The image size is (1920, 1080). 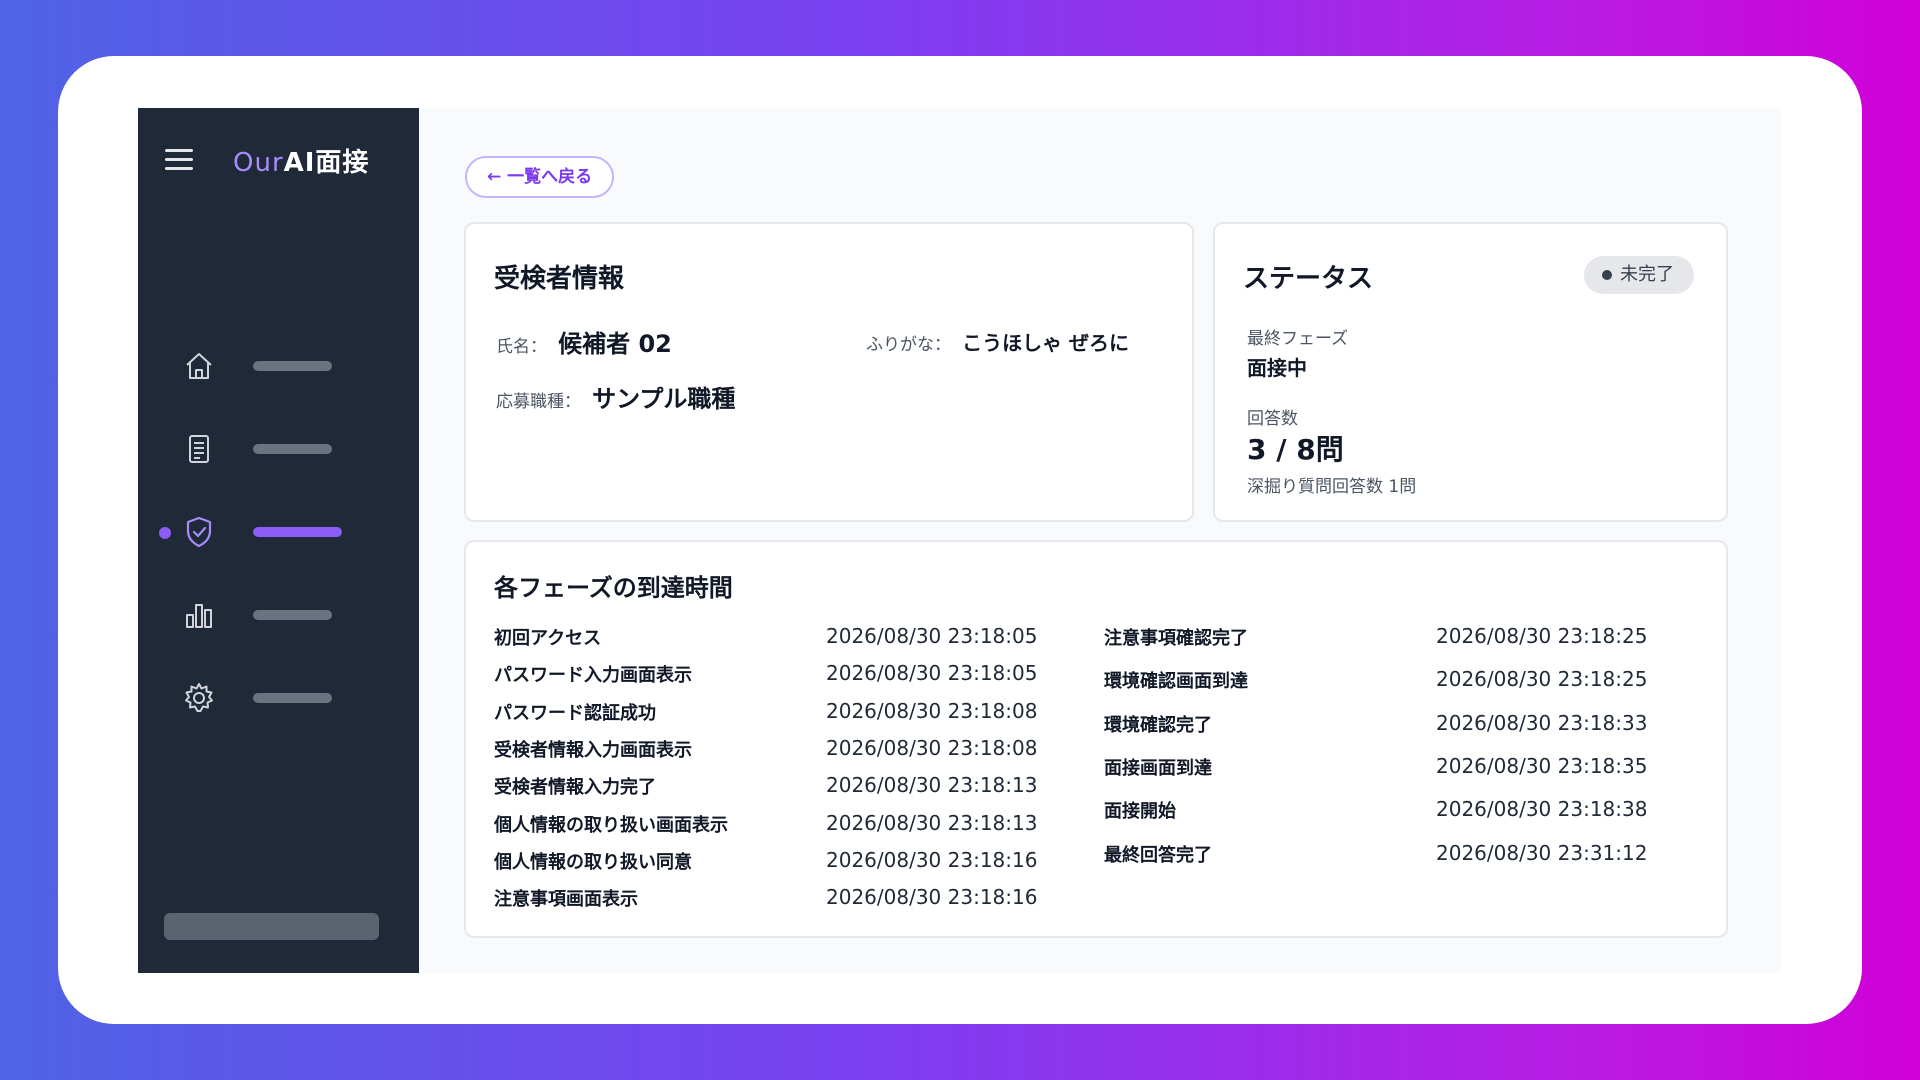 What do you see at coordinates (1542, 722) in the screenshot?
I see `phase-time: 2026/08/30 23:18:33` at bounding box center [1542, 722].